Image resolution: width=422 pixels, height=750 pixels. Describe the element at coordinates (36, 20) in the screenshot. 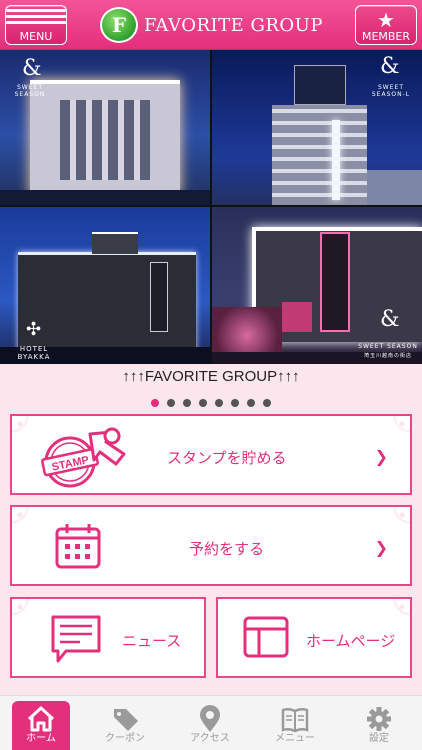

I see `hamburger-icon` at that location.